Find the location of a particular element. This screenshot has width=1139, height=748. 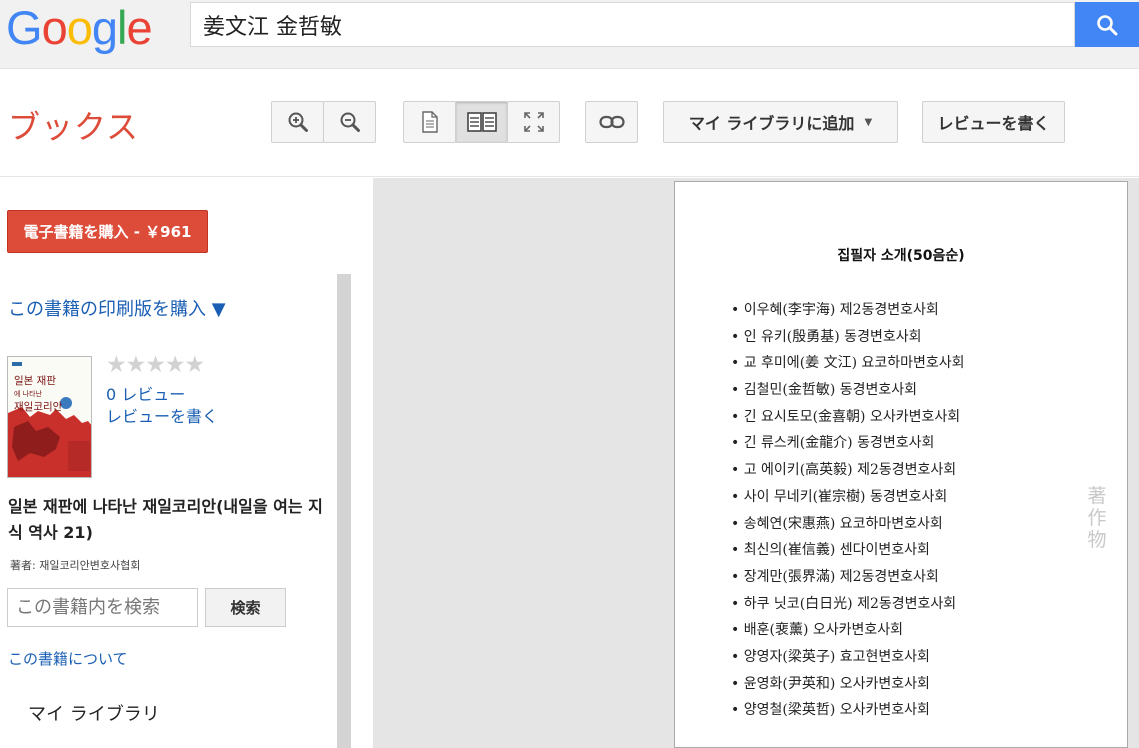

author-line: 著者: 재일코리안변호사협회 is located at coordinates (75, 565).